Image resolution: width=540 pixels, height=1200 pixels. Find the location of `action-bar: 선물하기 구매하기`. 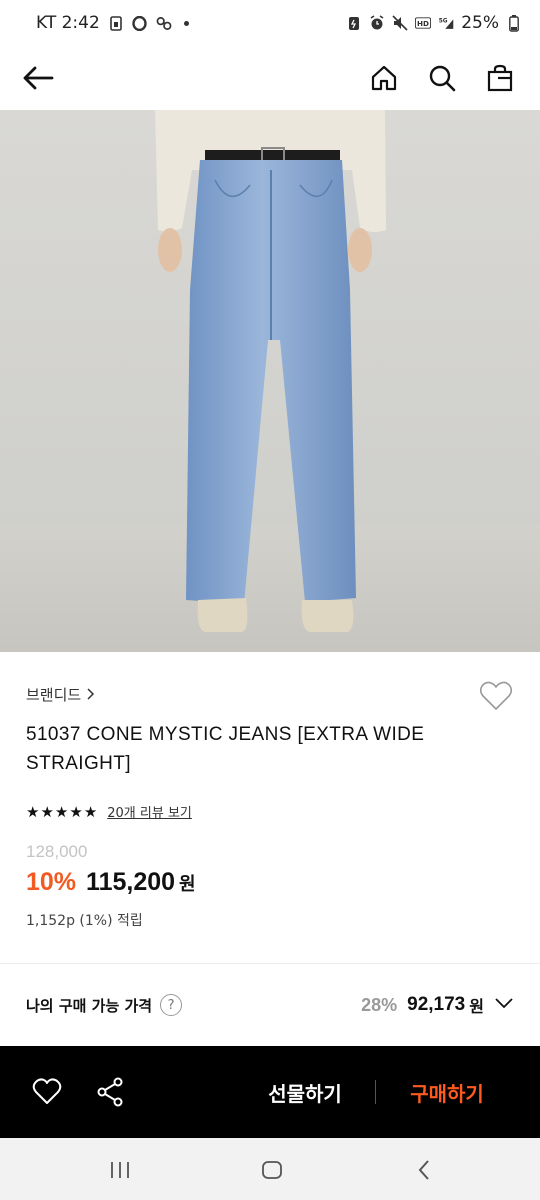

action-bar: 선물하기 구매하기 is located at coordinates (270, 1092).